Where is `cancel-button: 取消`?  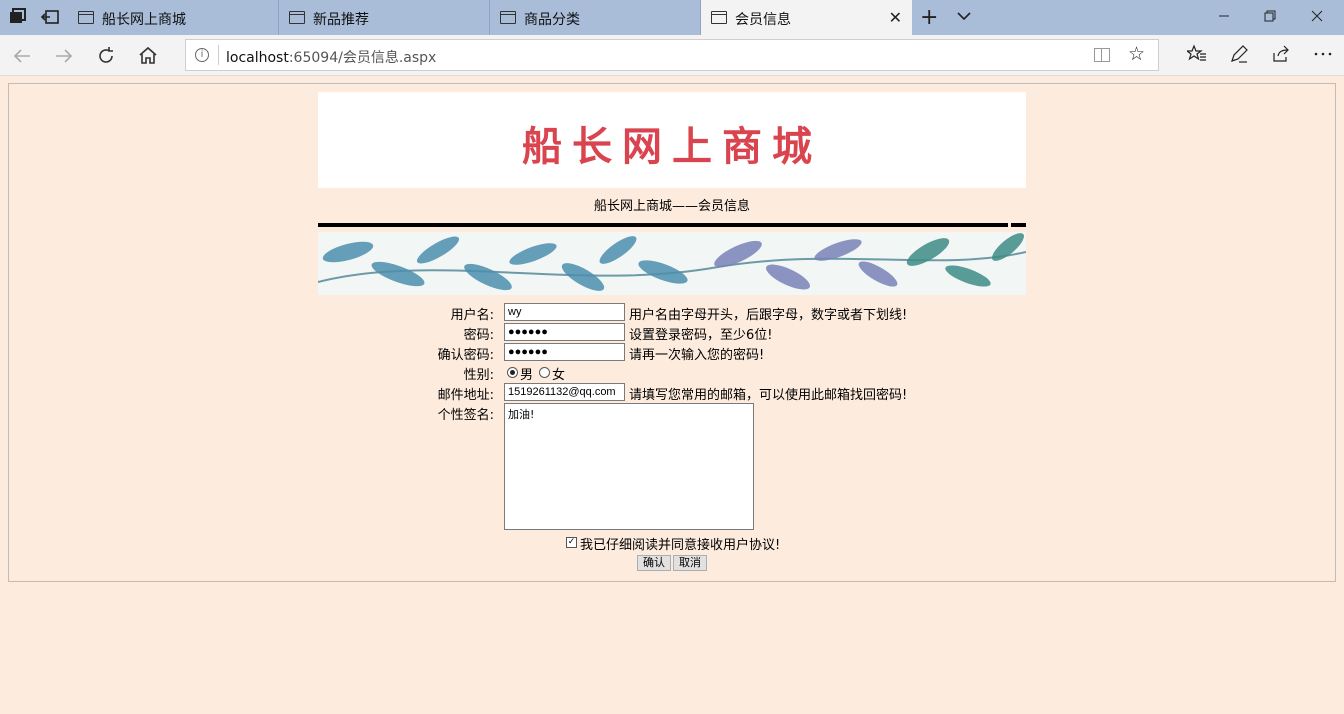
cancel-button: 取消 is located at coordinates (690, 563).